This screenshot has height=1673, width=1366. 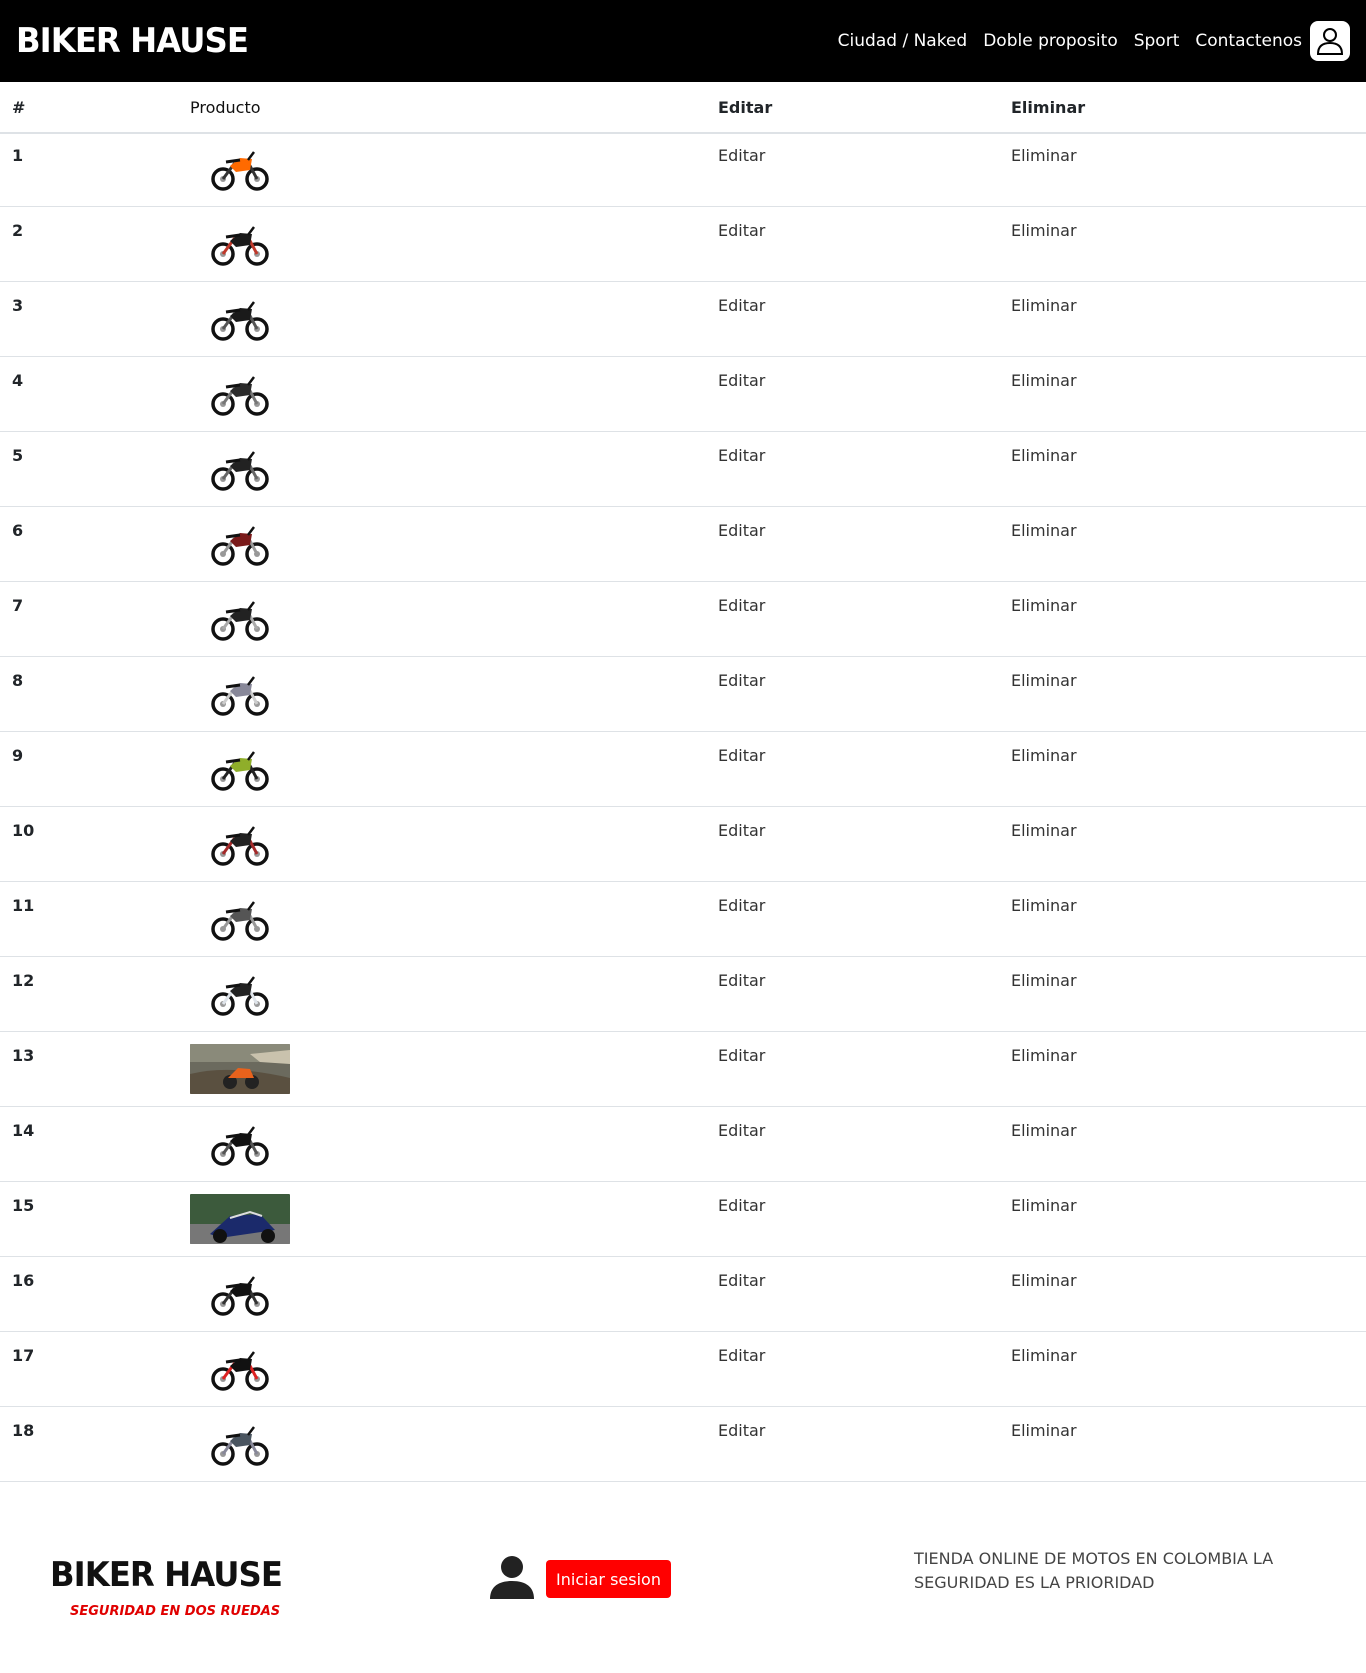 I want to click on header-product: Producto, so click(x=225, y=107).